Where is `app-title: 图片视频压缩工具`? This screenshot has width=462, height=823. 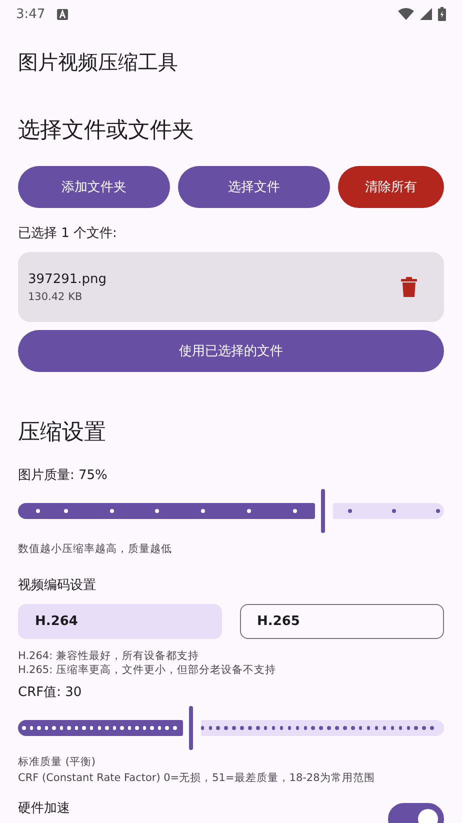 app-title: 图片视频压缩工具 is located at coordinates (98, 62).